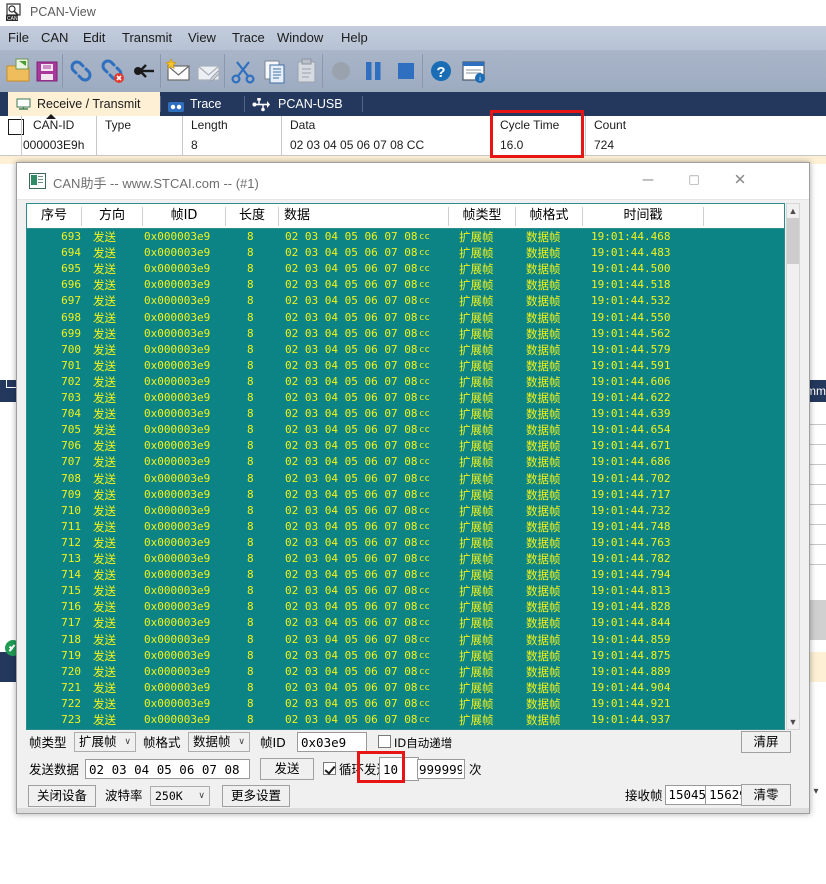 This screenshot has width=826, height=884. Describe the element at coordinates (209, 125) in the screenshot. I see `column-header-length: Length` at that location.